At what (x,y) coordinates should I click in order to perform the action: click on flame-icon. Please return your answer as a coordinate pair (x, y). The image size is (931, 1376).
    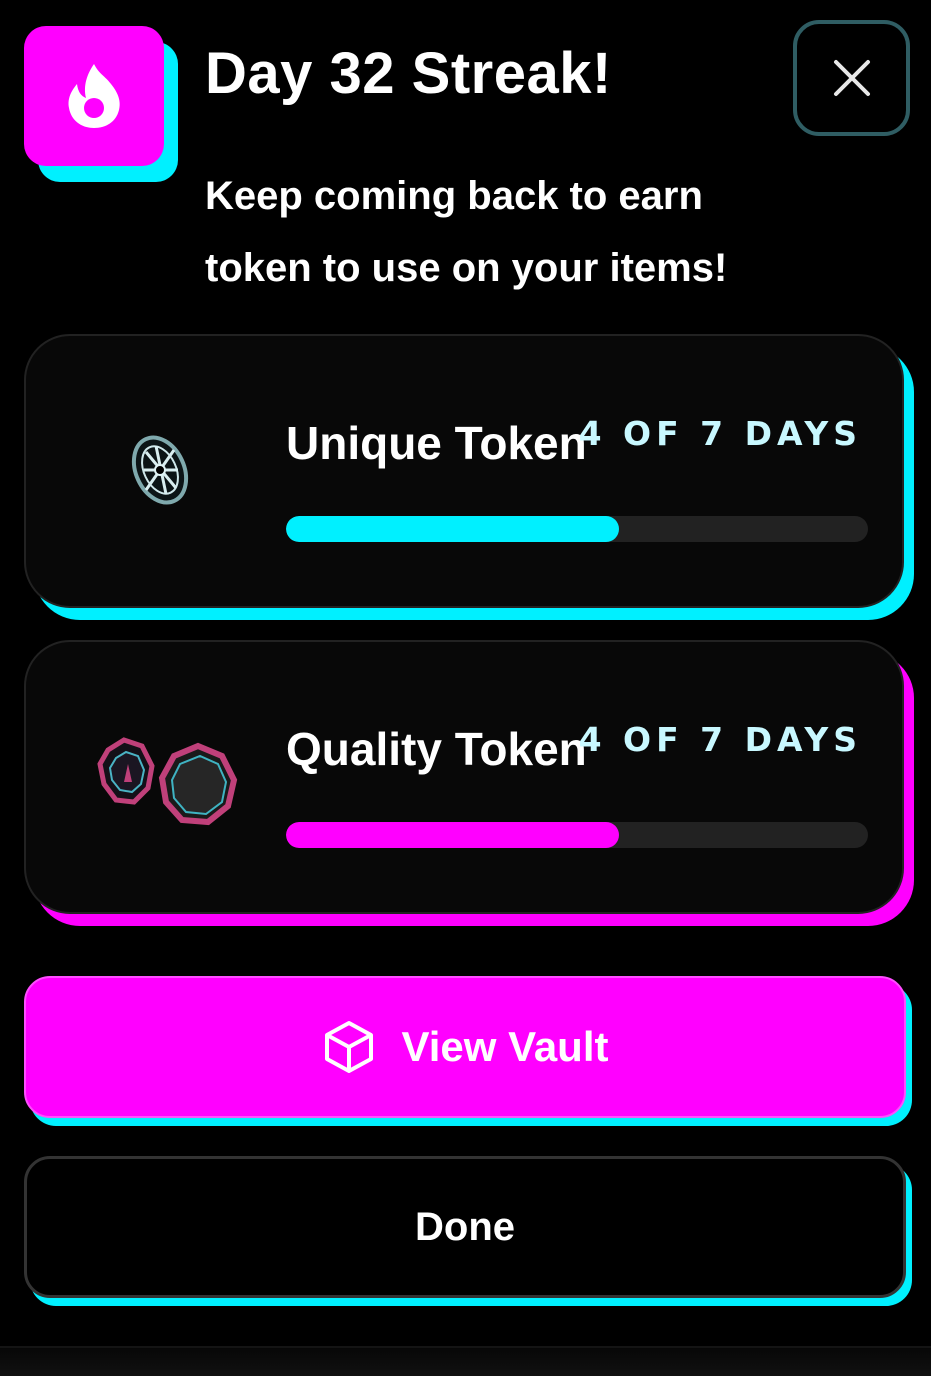
    Looking at the image, I should click on (94, 96).